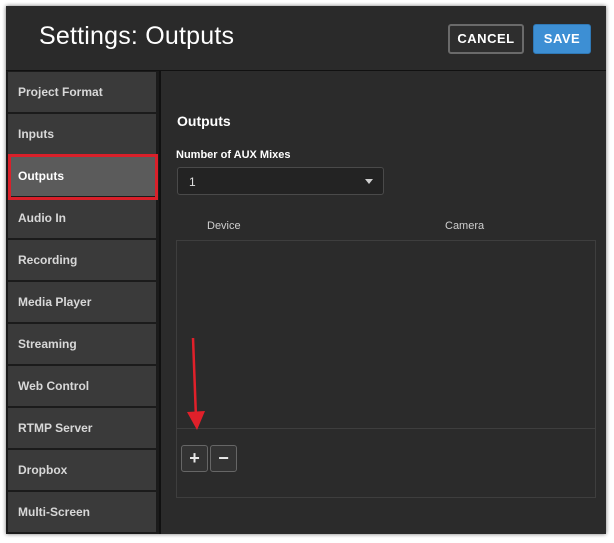 The width and height of the screenshot is (614, 543). Describe the element at coordinates (280, 181) in the screenshot. I see `aux-mixes-select: 1` at that location.